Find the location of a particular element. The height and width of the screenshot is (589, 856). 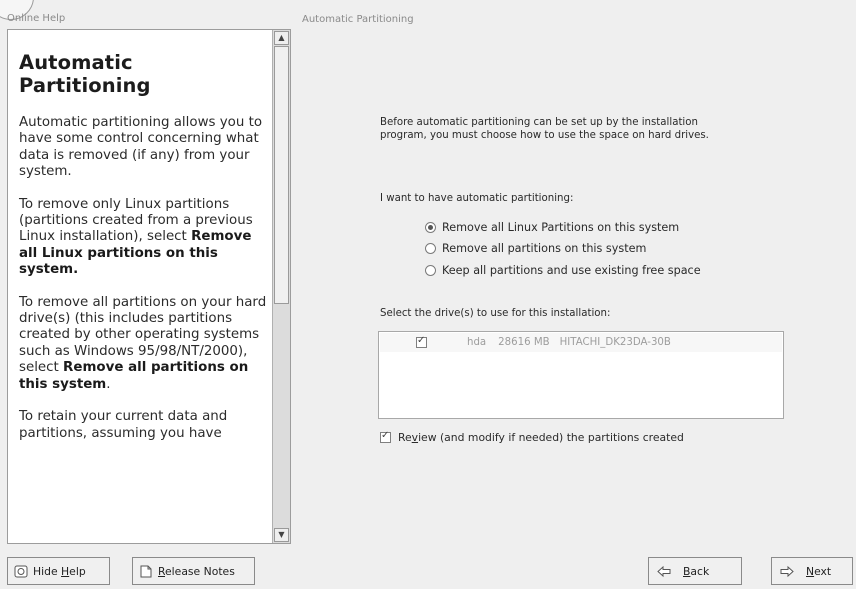

help-scrollbar: ▲ ▼ is located at coordinates (281, 286).